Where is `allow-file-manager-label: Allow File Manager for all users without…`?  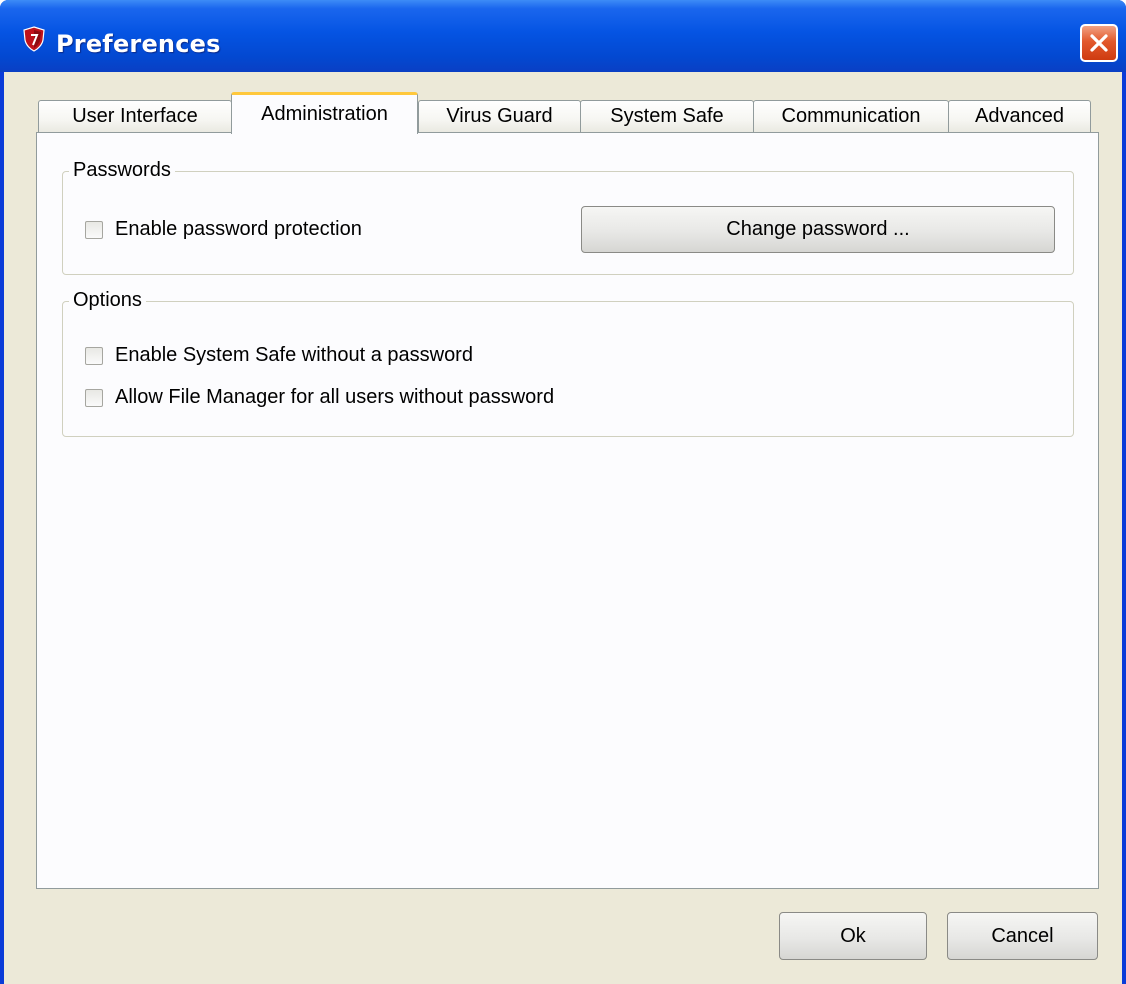 allow-file-manager-label: Allow File Manager for all users without… is located at coordinates (335, 397).